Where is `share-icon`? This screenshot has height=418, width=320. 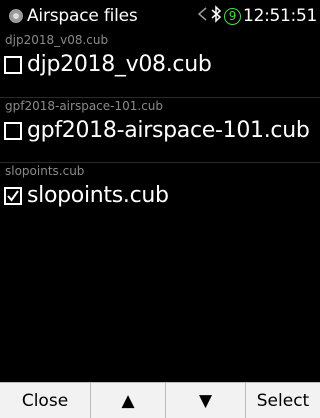
share-icon is located at coordinates (202, 16).